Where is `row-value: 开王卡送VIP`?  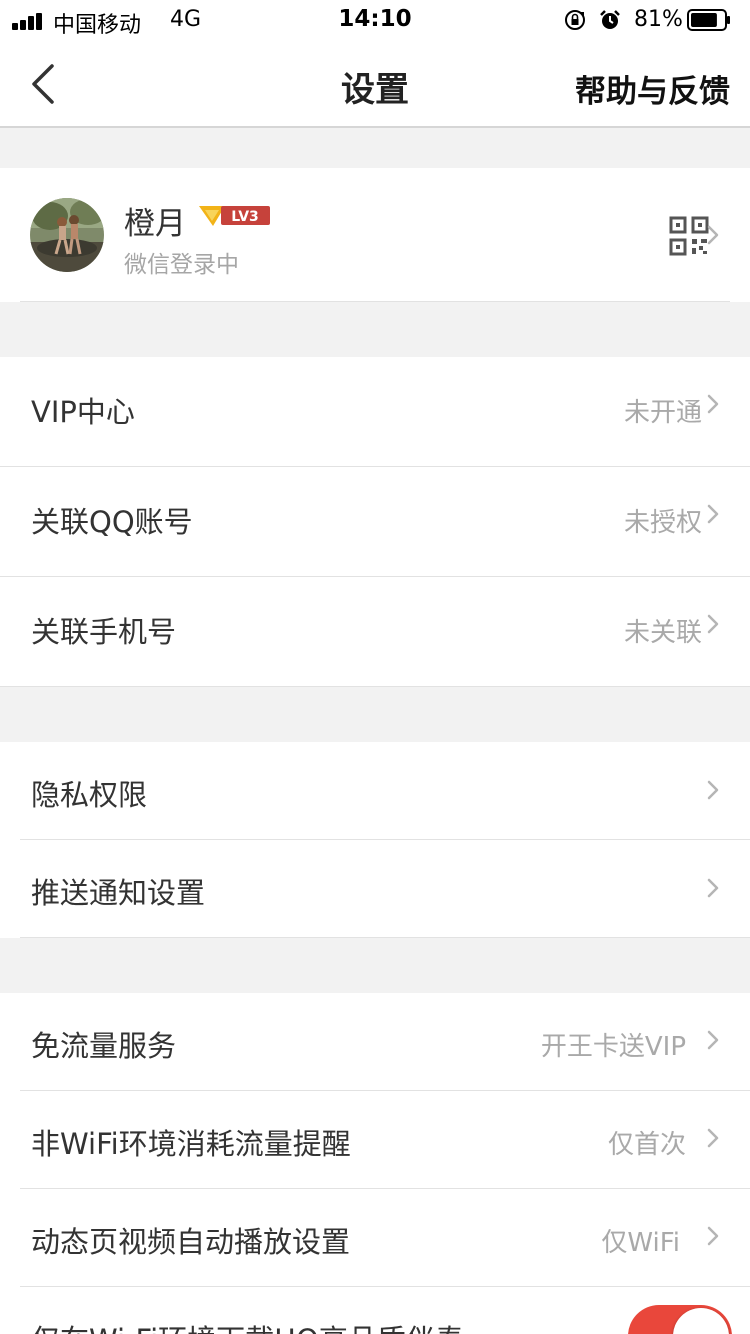
row-value: 开王卡送VIP is located at coordinates (613, 1047).